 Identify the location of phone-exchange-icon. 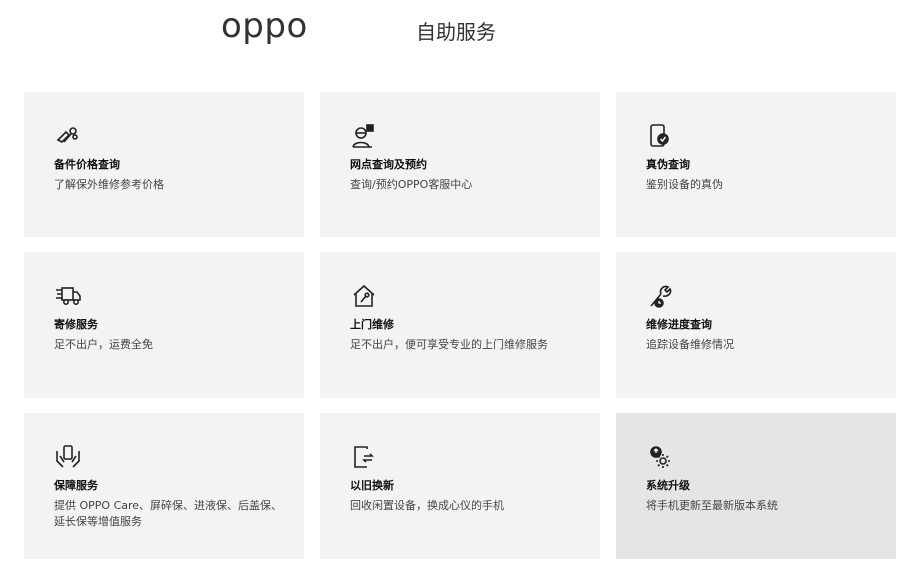
(364, 457).